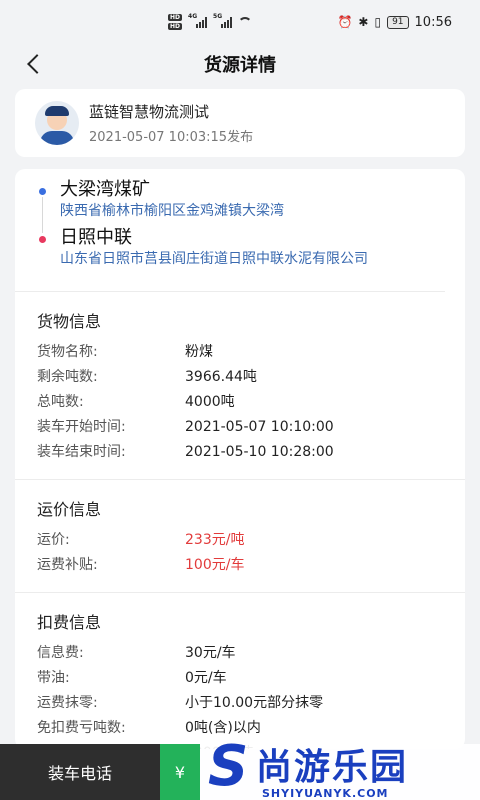 The image size is (480, 800). I want to click on destination-address: 山东省日照市莒县阎庄街道日照中联水泥有限公司, so click(214, 259).